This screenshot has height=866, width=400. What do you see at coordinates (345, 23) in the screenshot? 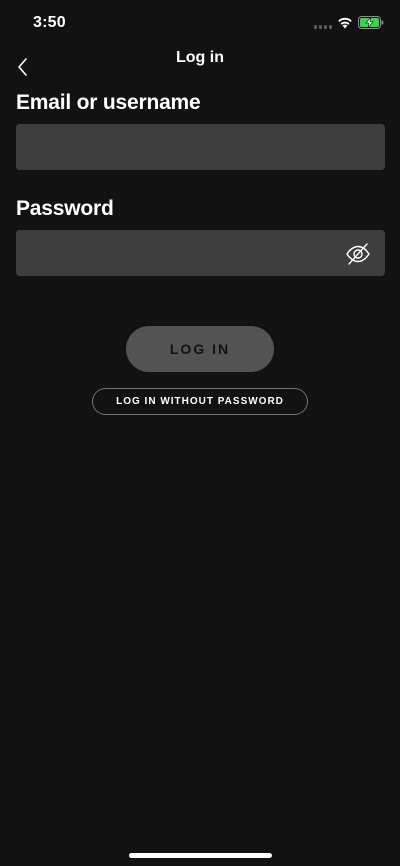
I see `wifi-icon` at bounding box center [345, 23].